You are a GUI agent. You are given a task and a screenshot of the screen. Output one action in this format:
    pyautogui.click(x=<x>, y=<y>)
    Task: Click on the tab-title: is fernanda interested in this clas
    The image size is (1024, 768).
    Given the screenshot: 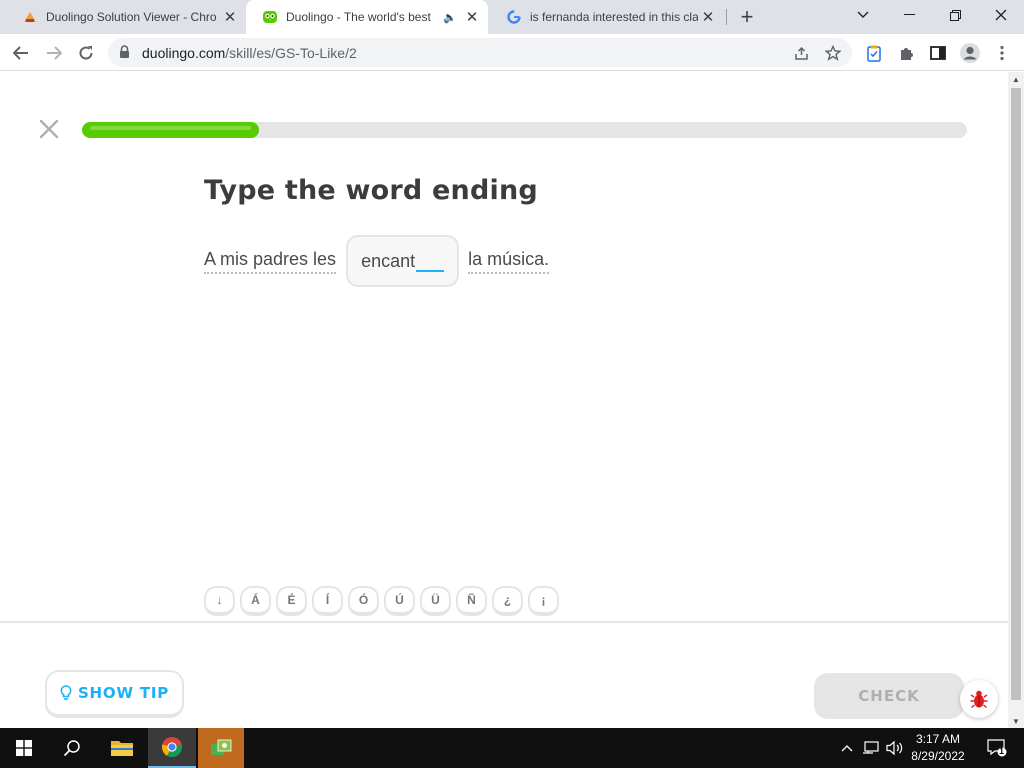 What is the action you would take?
    pyautogui.click(x=614, y=17)
    